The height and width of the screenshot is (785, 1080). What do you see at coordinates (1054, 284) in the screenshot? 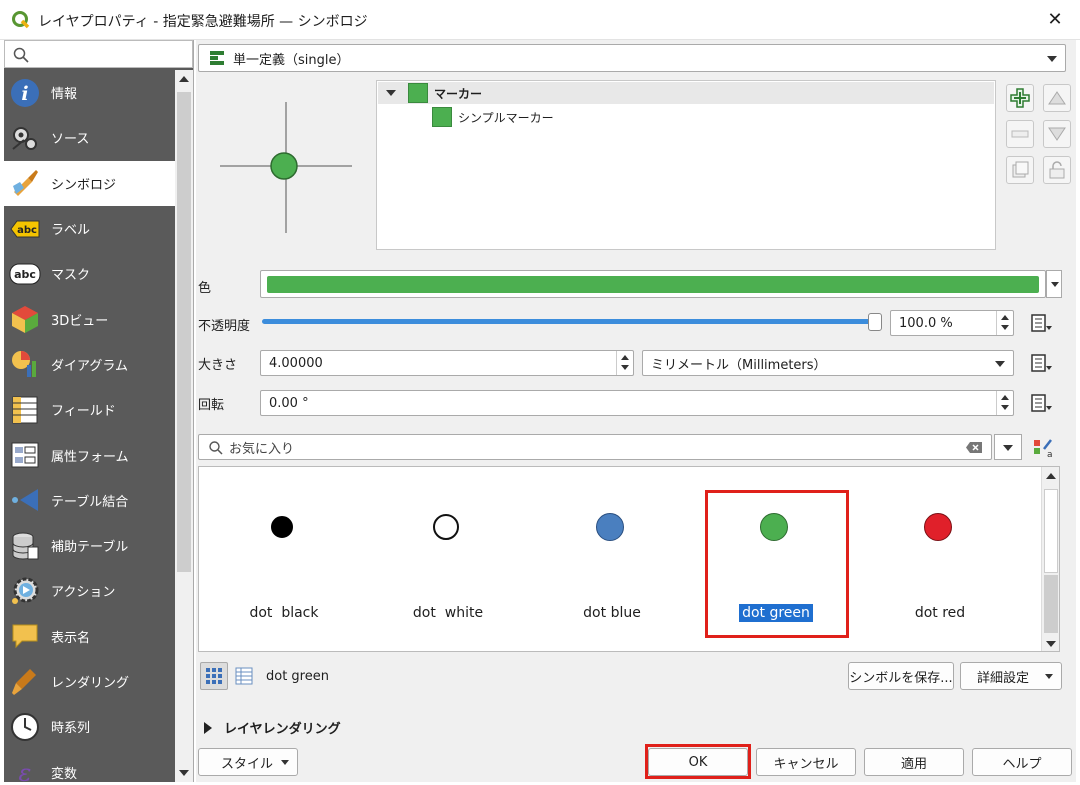
I see `color-menu-button` at bounding box center [1054, 284].